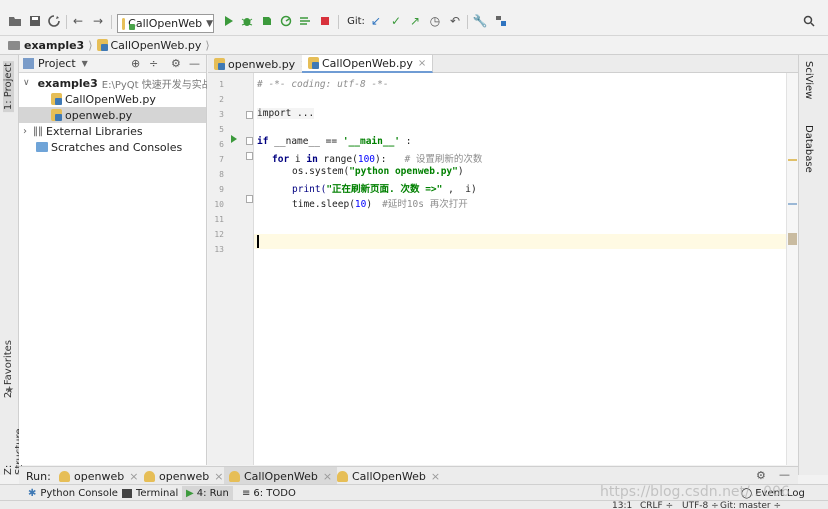 This screenshot has width=828, height=509. What do you see at coordinates (809, 21) in the screenshot?
I see `search-icon` at bounding box center [809, 21].